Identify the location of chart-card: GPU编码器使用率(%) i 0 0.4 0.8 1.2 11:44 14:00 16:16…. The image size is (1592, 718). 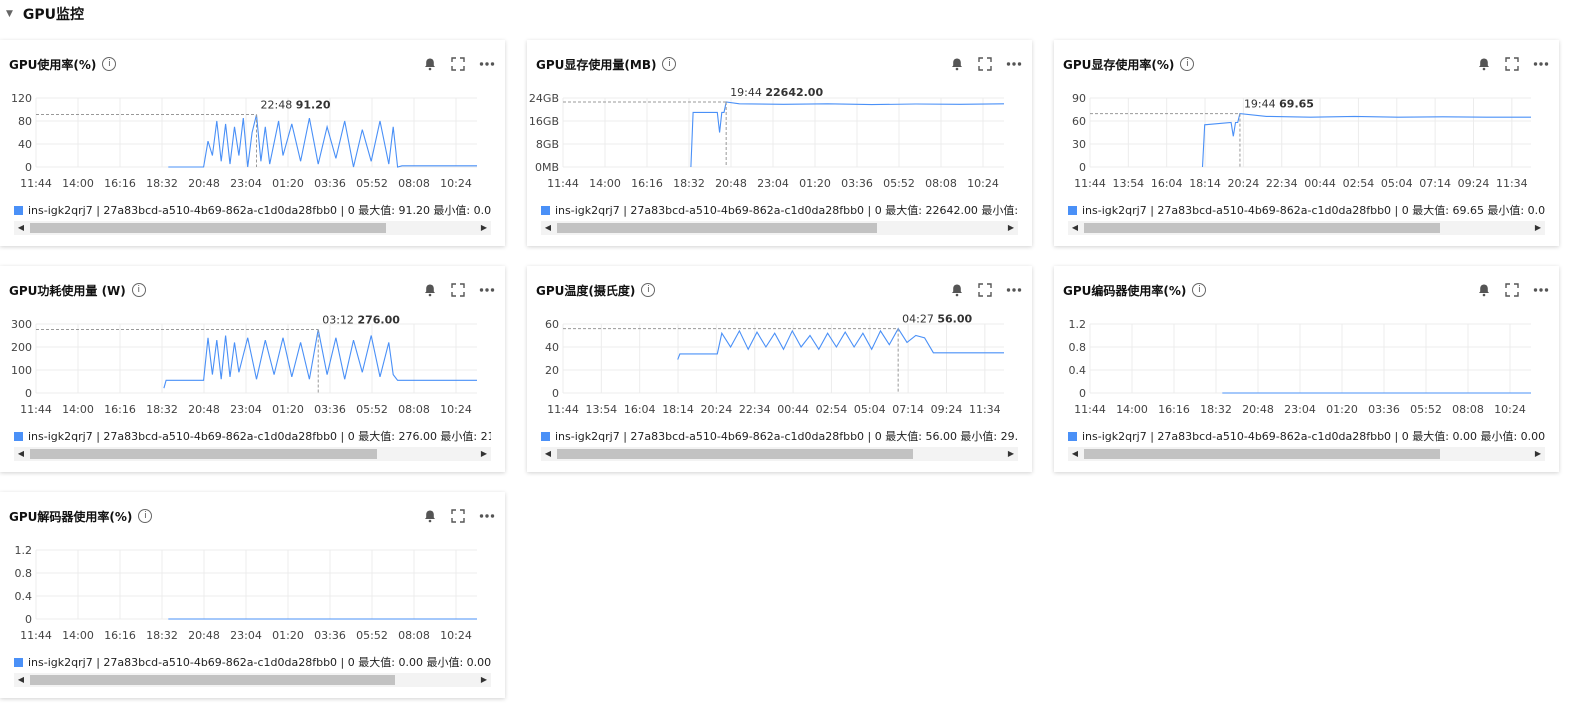
(1306, 369).